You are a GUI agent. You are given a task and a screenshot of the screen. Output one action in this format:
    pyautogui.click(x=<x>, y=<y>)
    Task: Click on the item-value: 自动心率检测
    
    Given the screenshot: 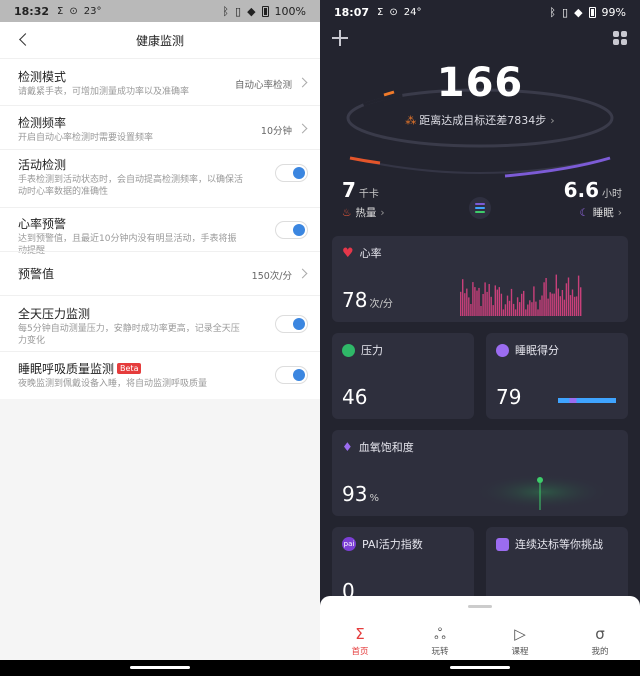 What is the action you would take?
    pyautogui.click(x=263, y=85)
    